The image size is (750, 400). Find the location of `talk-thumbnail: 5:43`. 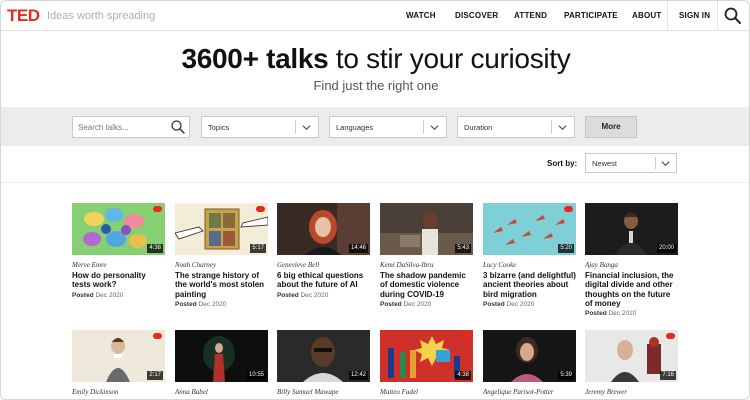

talk-thumbnail: 5:43 is located at coordinates (426, 229).